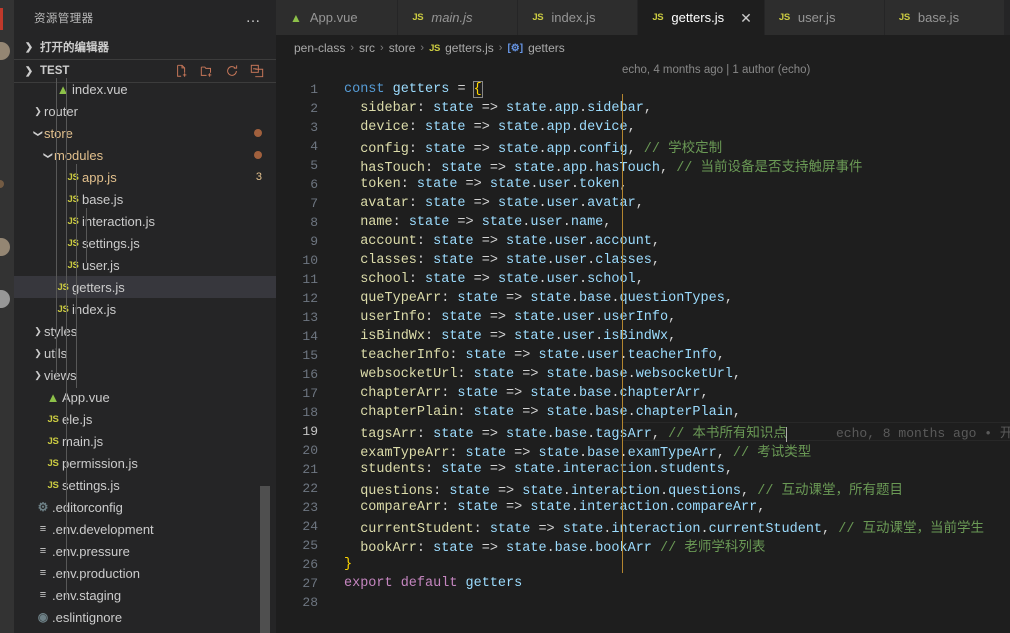 This screenshot has width=1010, height=633. I want to click on code-line-11: 11 school: state => state.user.school,, so click(643, 279).